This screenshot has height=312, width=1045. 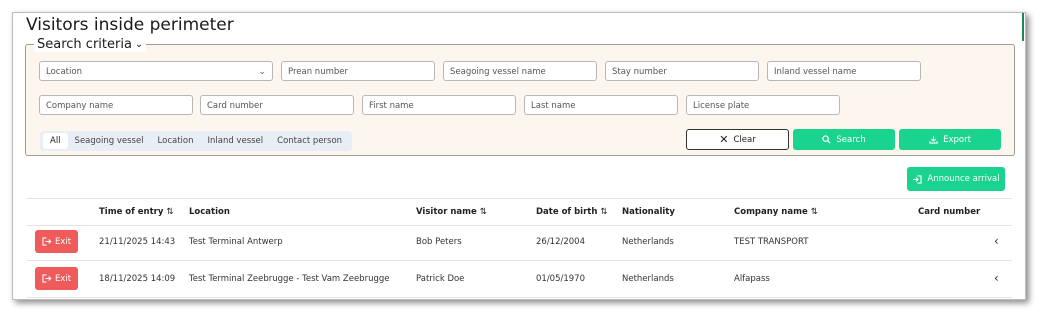 I want to click on column-header-location: Location, so click(x=209, y=212).